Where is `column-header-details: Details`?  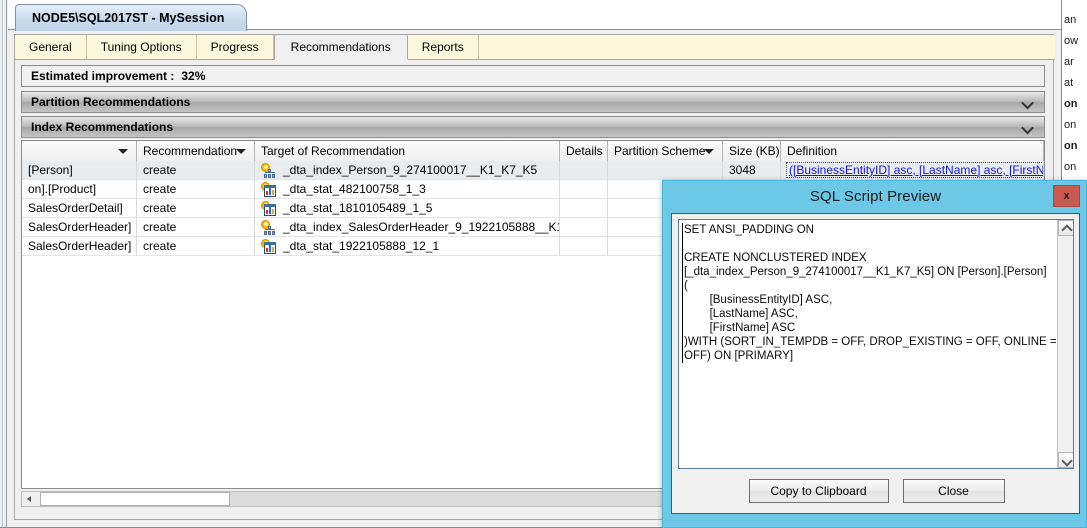
column-header-details: Details is located at coordinates (584, 151).